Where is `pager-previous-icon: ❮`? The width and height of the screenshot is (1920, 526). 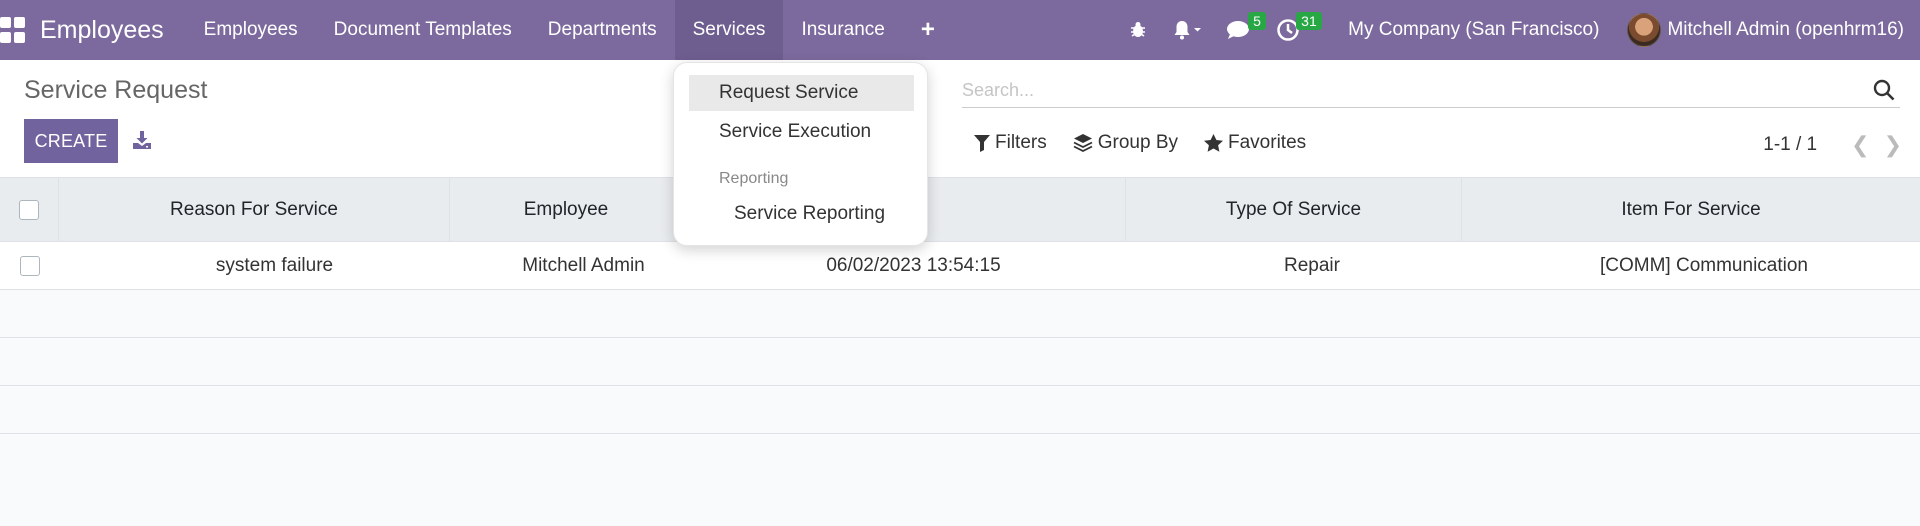 pager-previous-icon: ❮ is located at coordinates (1860, 145).